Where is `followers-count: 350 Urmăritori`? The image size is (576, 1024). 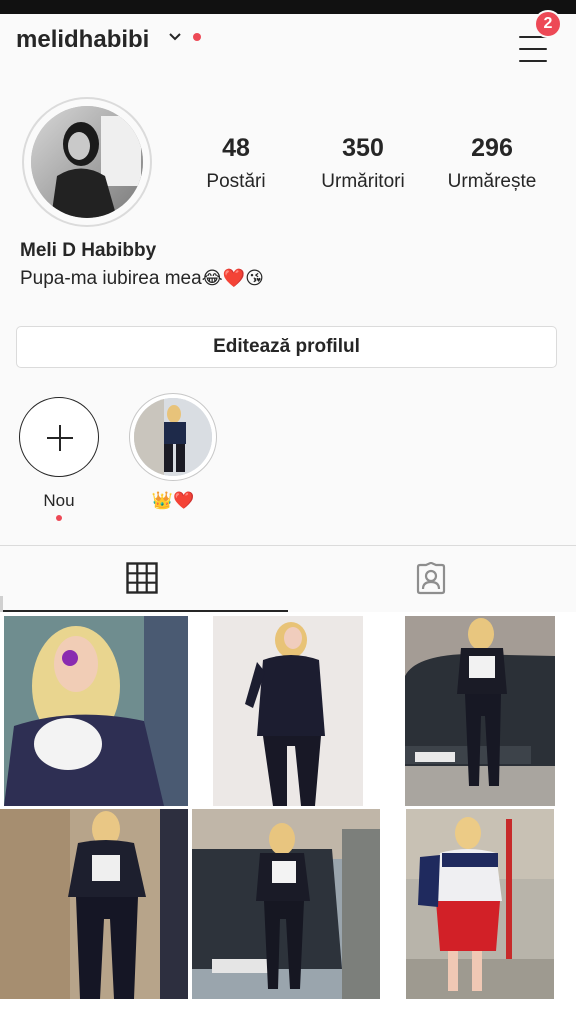 followers-count: 350 Urmăritori is located at coordinates (363, 163).